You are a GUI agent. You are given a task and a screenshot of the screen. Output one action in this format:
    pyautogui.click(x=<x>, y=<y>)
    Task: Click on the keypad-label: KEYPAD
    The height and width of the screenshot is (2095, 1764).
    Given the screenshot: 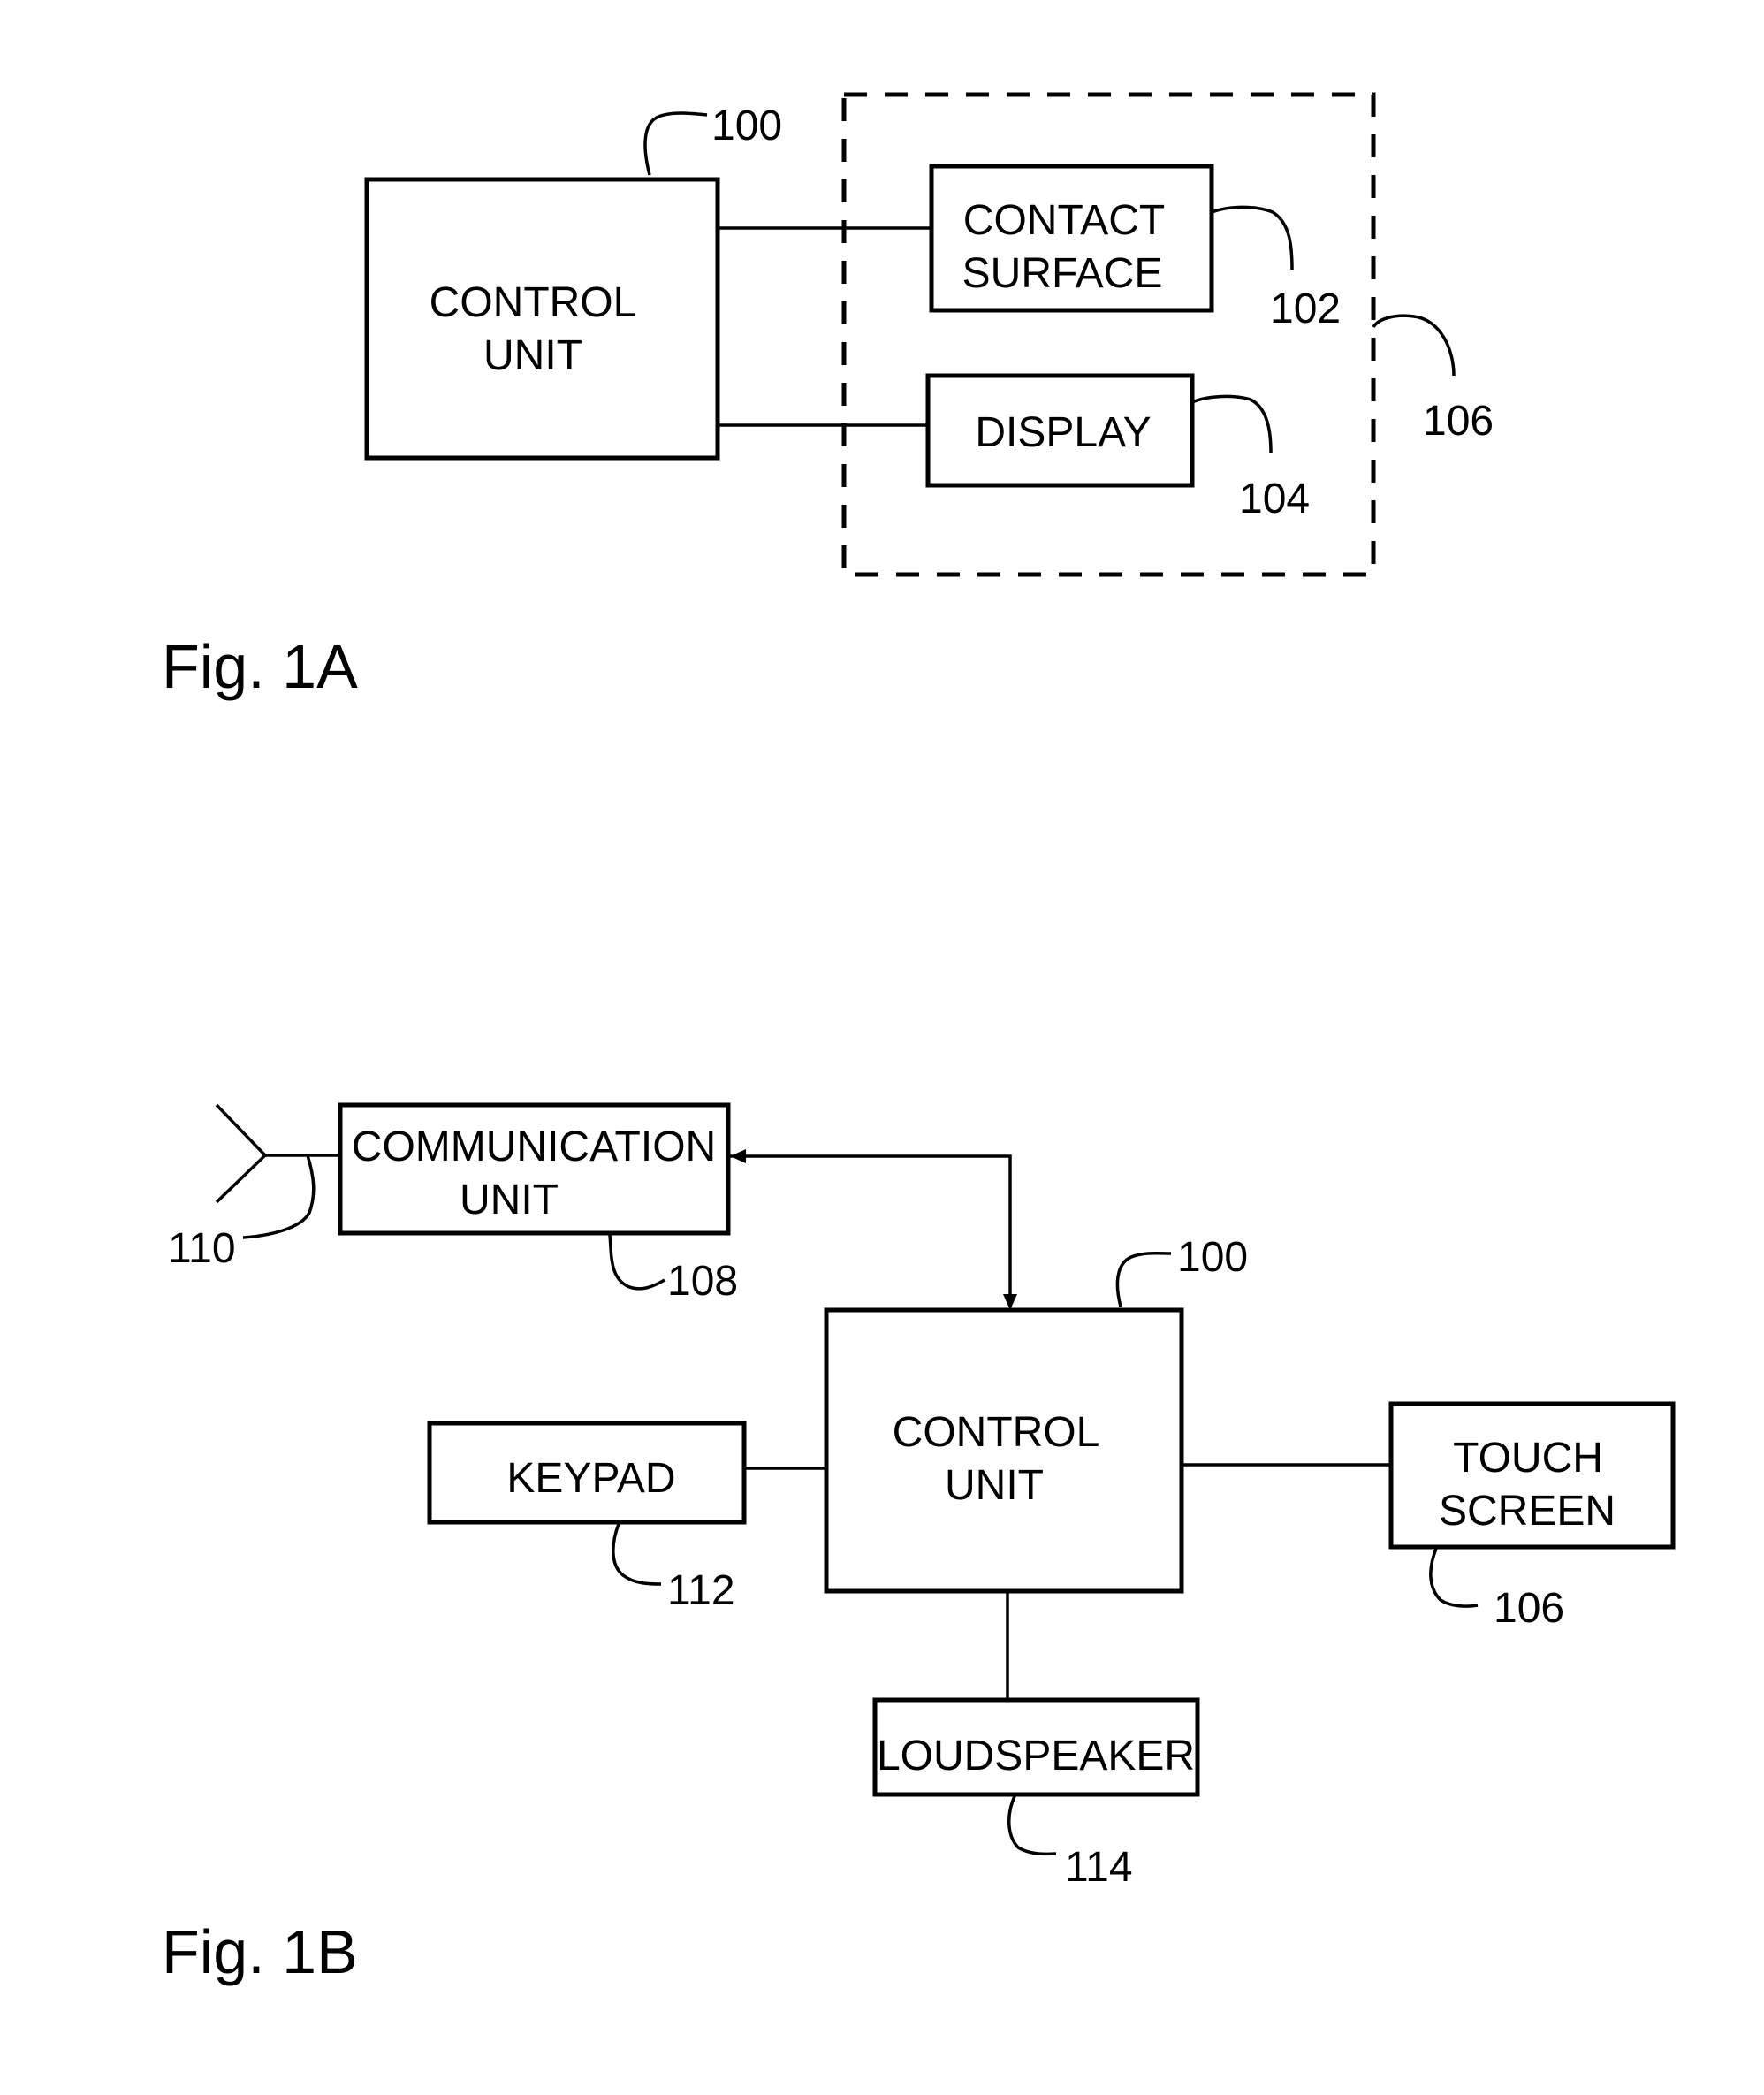 What is the action you would take?
    pyautogui.click(x=591, y=1478)
    